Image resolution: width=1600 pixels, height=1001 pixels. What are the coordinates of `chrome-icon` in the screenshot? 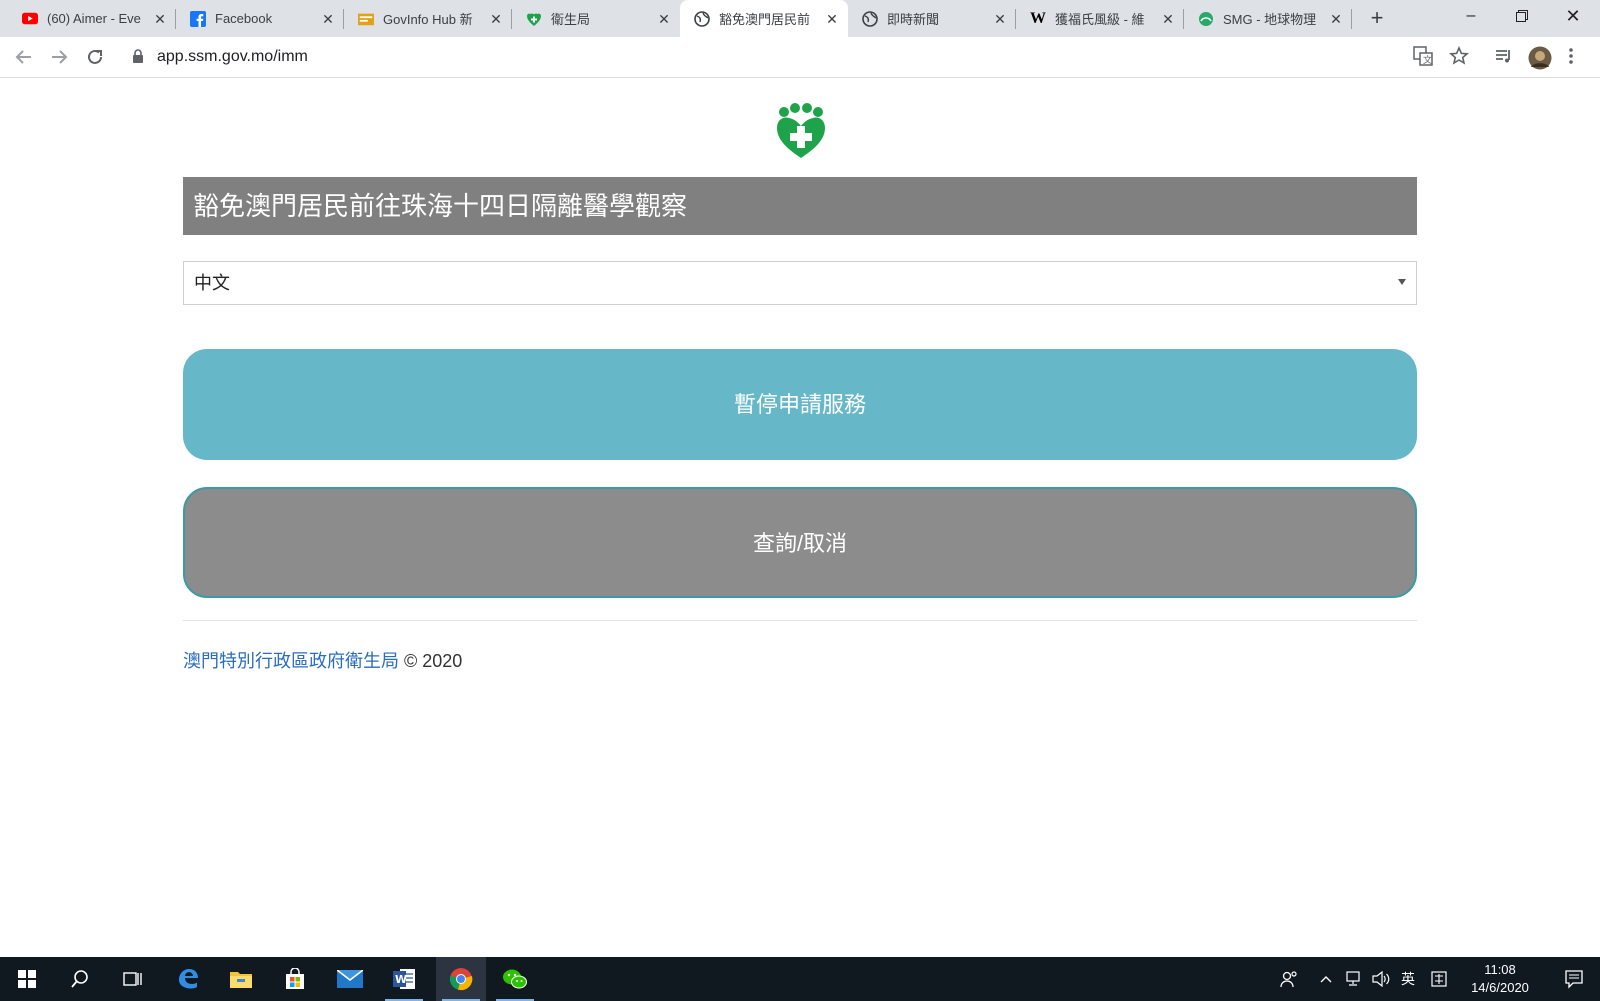 It's located at (461, 979).